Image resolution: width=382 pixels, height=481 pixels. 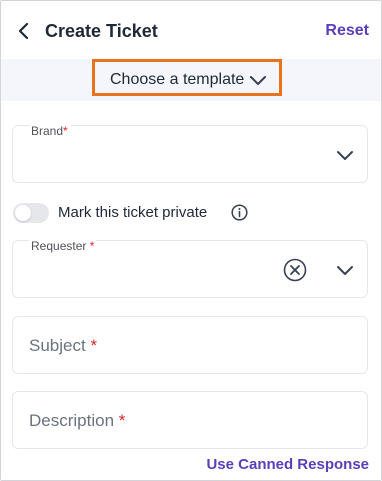 What do you see at coordinates (347, 31) in the screenshot?
I see `reset-button: Reset` at bounding box center [347, 31].